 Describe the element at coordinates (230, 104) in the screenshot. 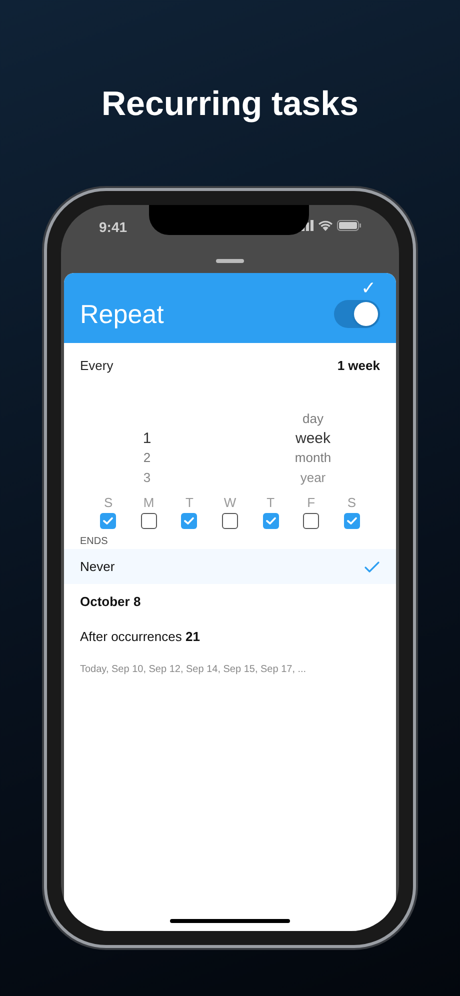

I see `headline: Recurring tasks` at that location.